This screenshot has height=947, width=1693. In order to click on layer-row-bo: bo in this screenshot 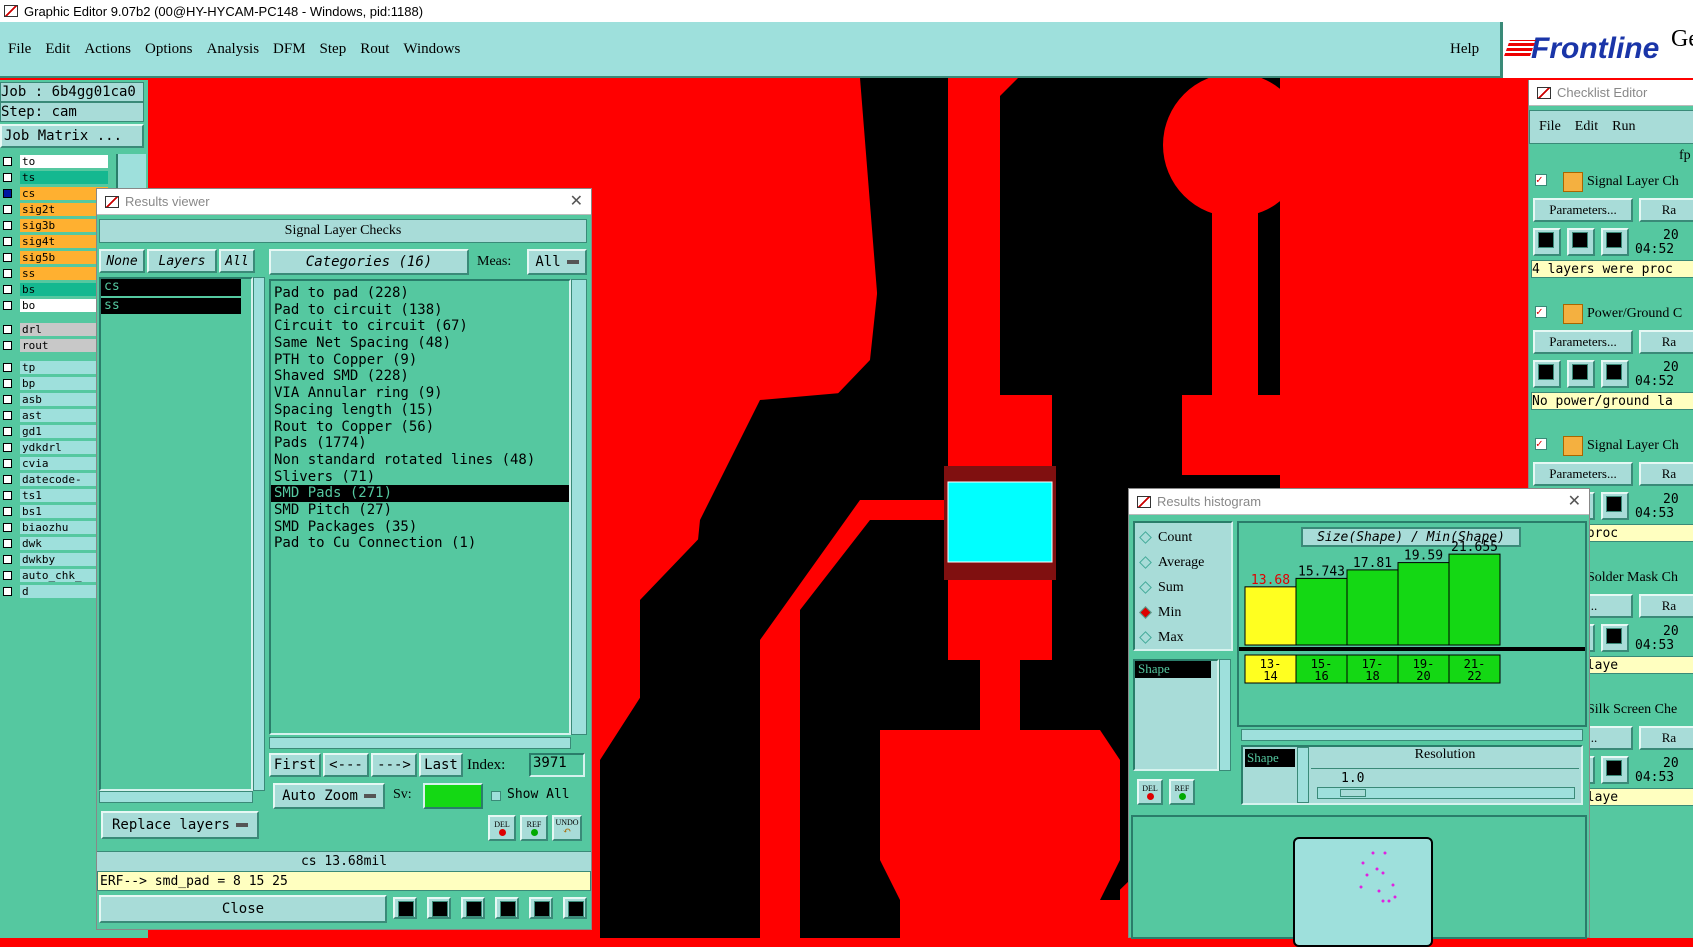, I will do `click(54, 305)`.